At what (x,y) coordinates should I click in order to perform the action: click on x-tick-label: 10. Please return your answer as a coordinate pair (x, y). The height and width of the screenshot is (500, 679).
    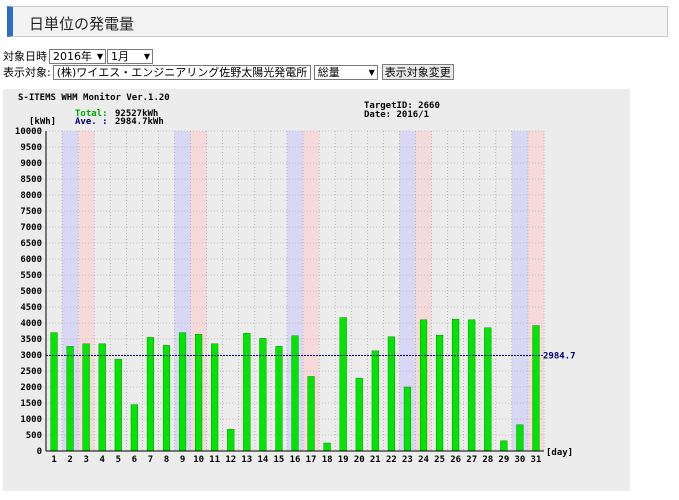
    Looking at the image, I should click on (198, 460).